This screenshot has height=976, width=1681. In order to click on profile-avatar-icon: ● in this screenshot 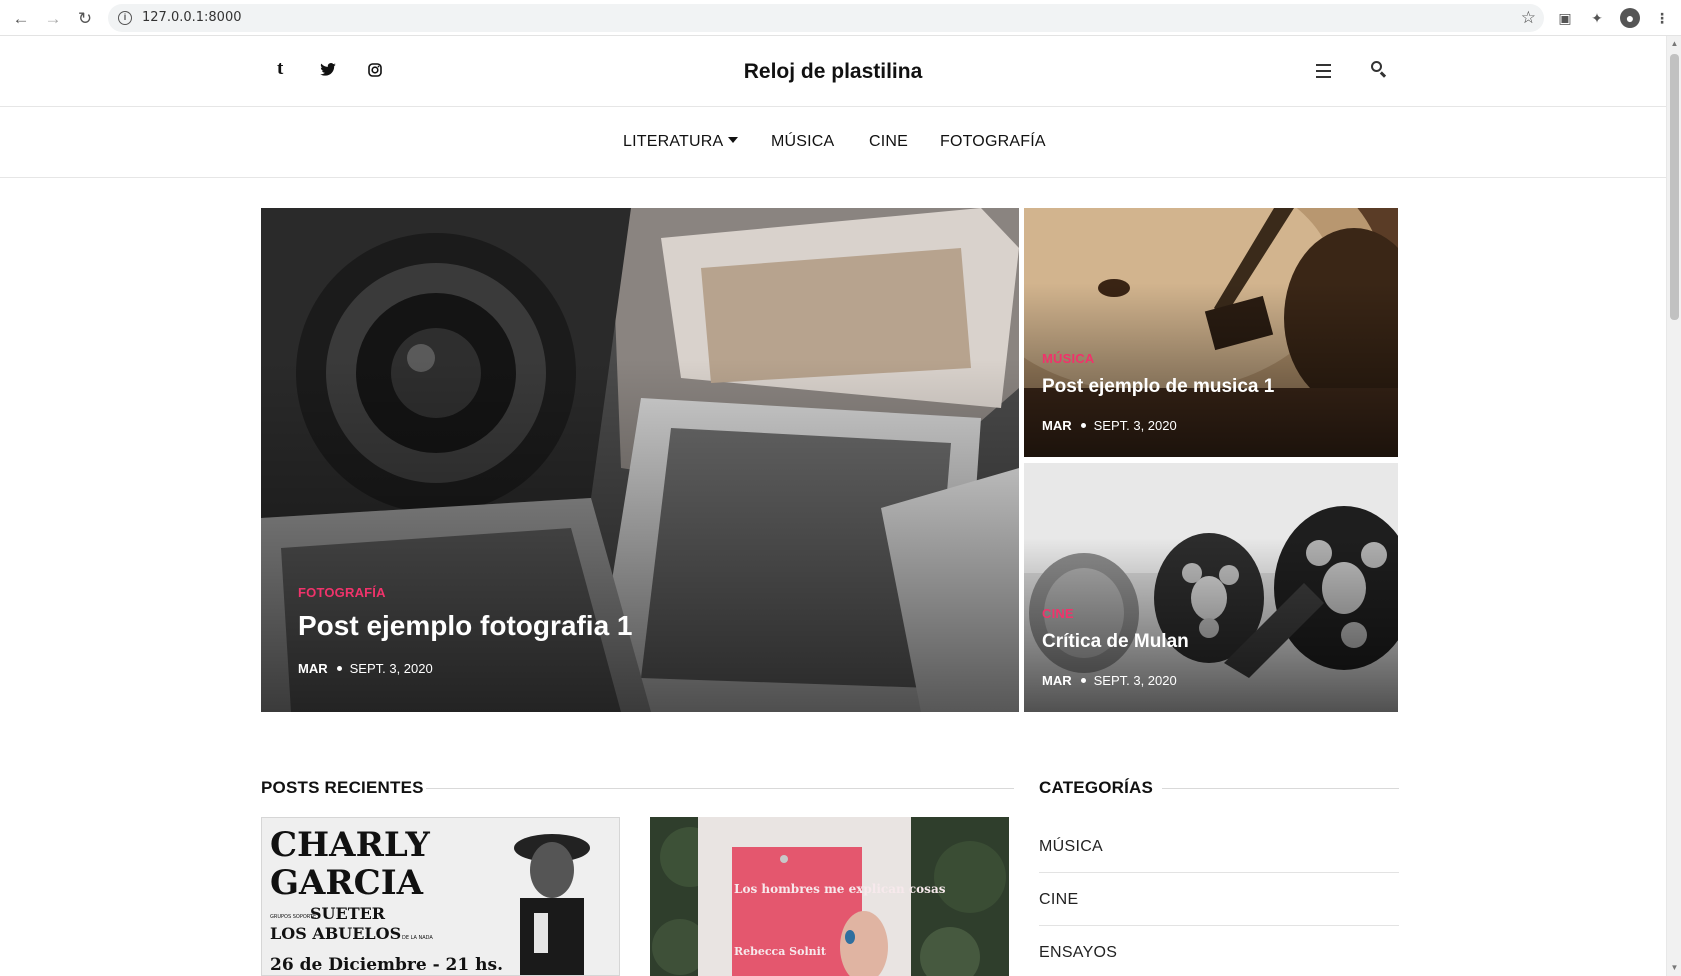, I will do `click(1630, 18)`.